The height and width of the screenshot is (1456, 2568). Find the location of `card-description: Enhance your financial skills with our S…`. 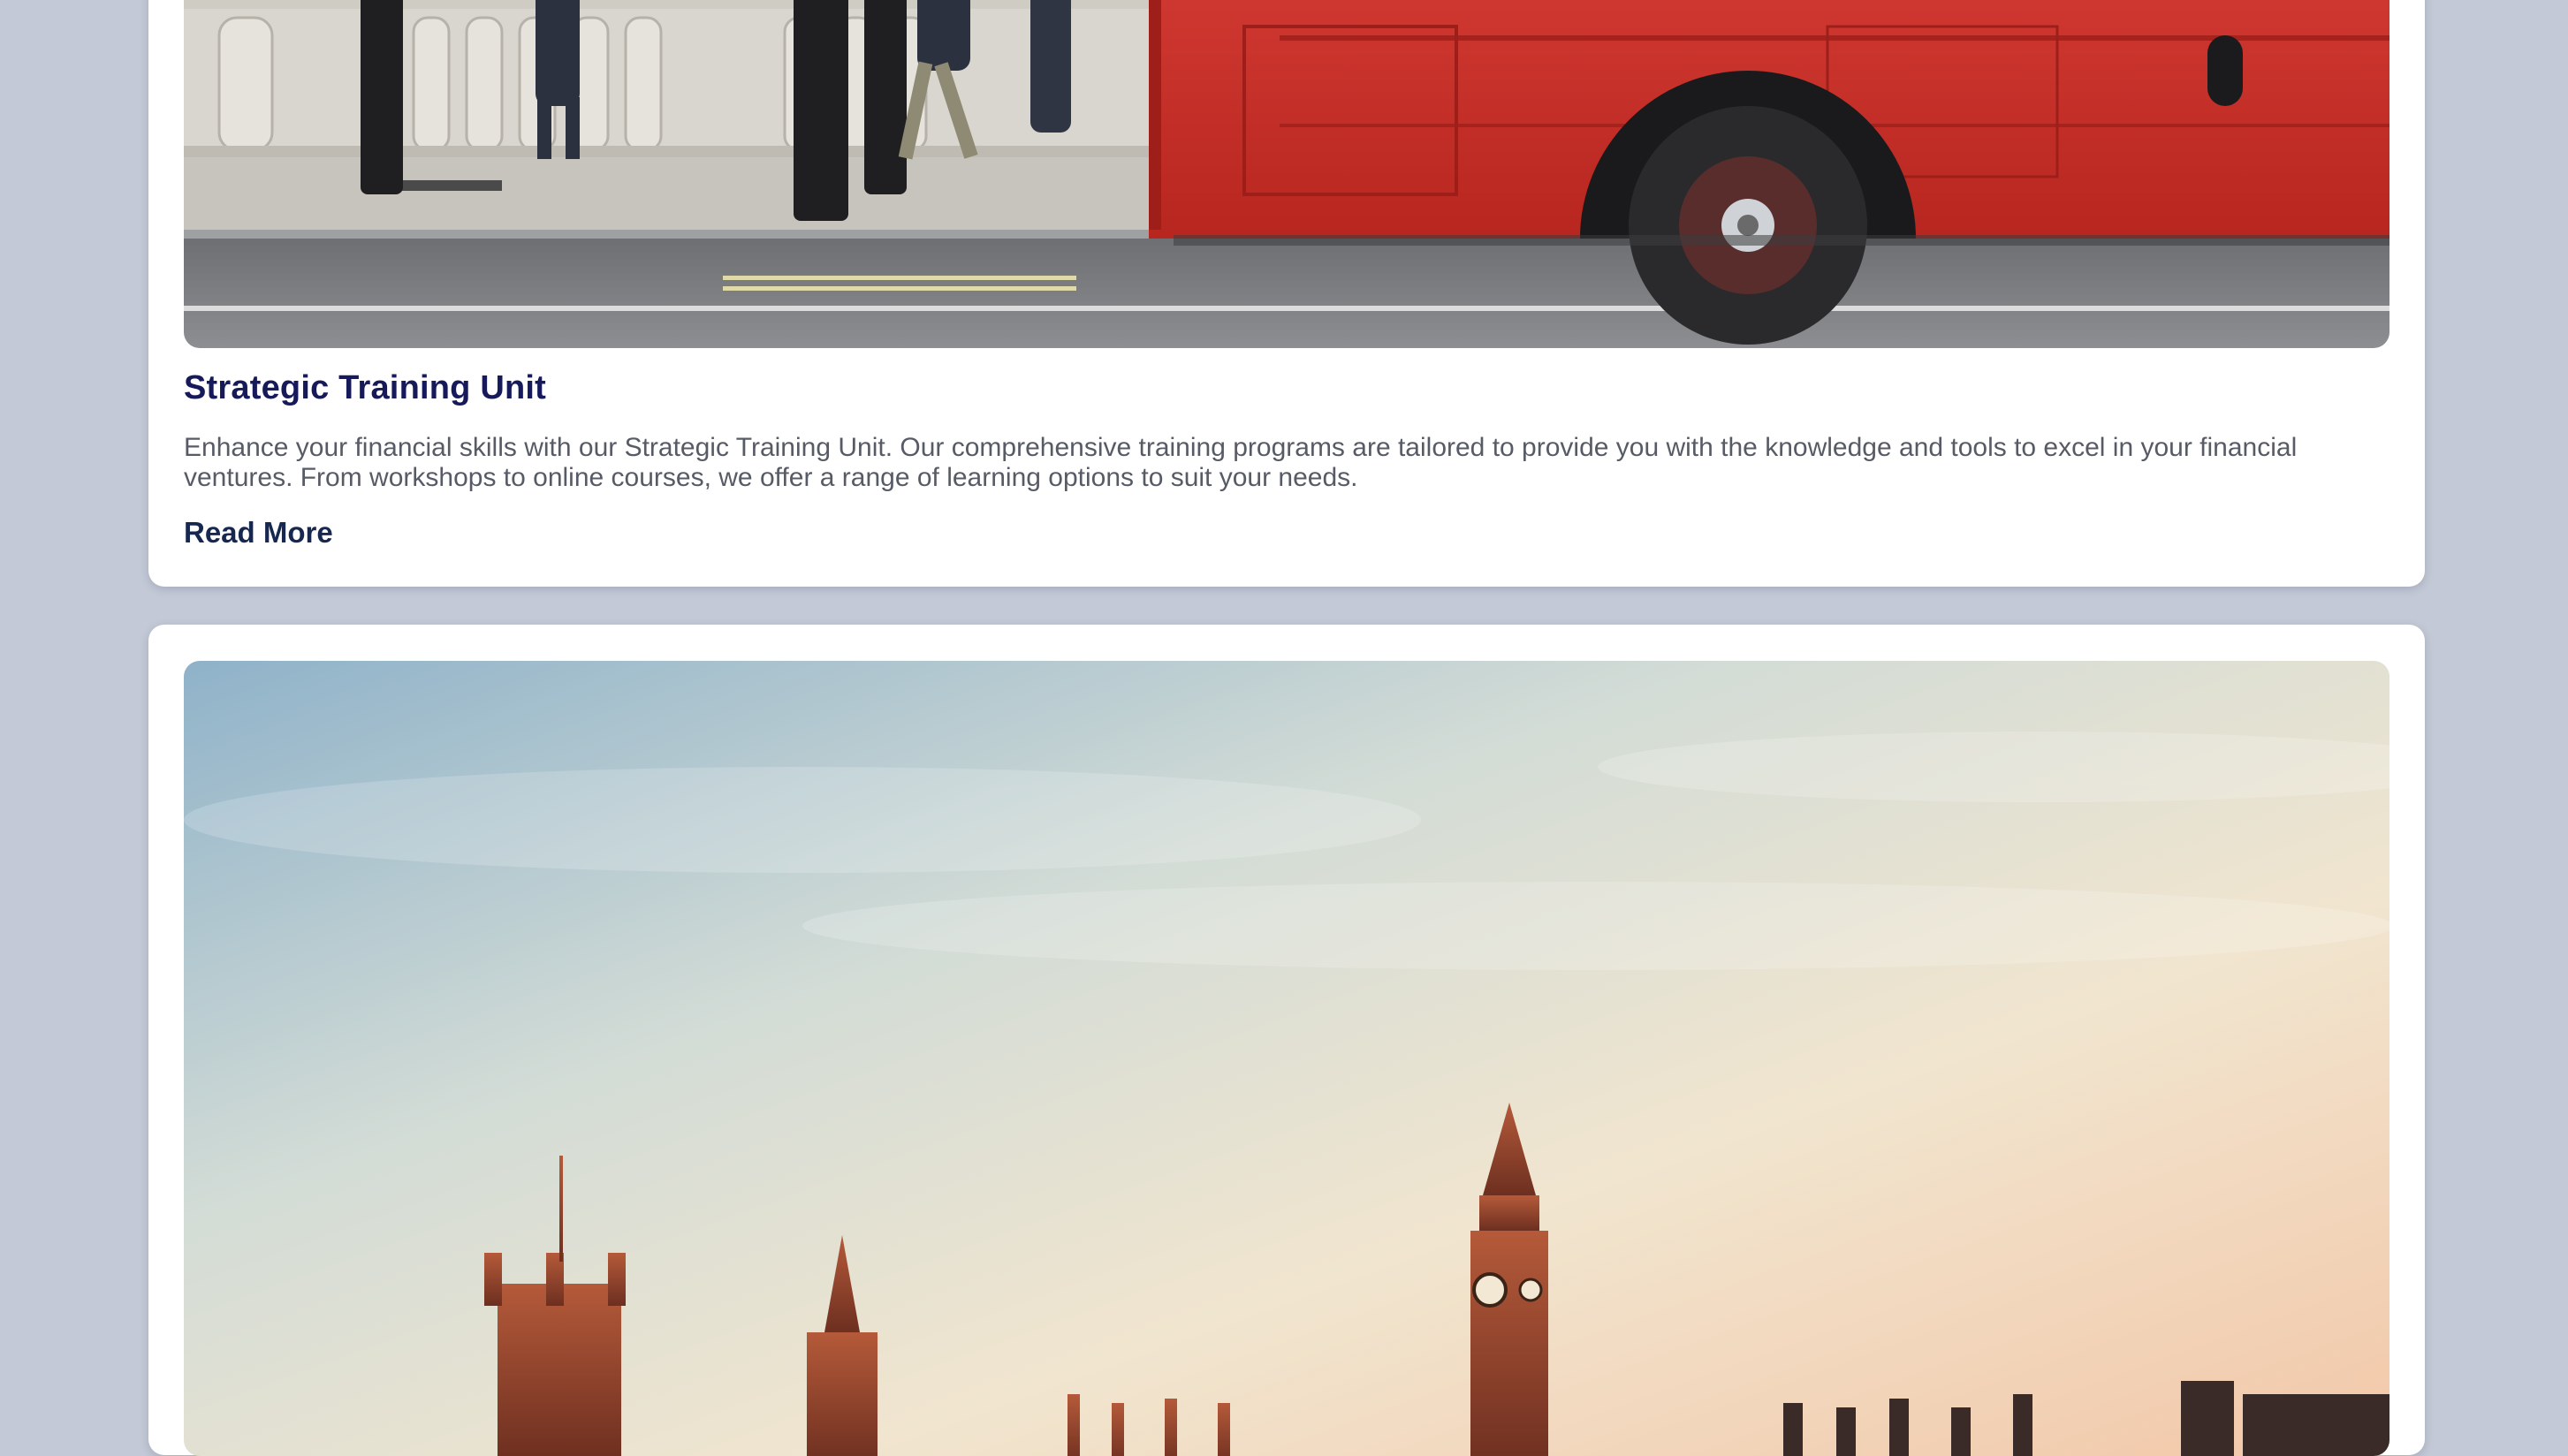

card-description: Enhance your financial skills with our S… is located at coordinates (1241, 462).